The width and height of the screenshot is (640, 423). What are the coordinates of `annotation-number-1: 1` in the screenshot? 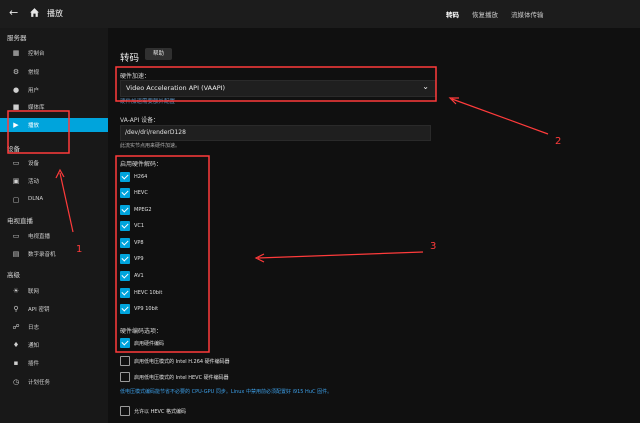 It's located at (79, 249).